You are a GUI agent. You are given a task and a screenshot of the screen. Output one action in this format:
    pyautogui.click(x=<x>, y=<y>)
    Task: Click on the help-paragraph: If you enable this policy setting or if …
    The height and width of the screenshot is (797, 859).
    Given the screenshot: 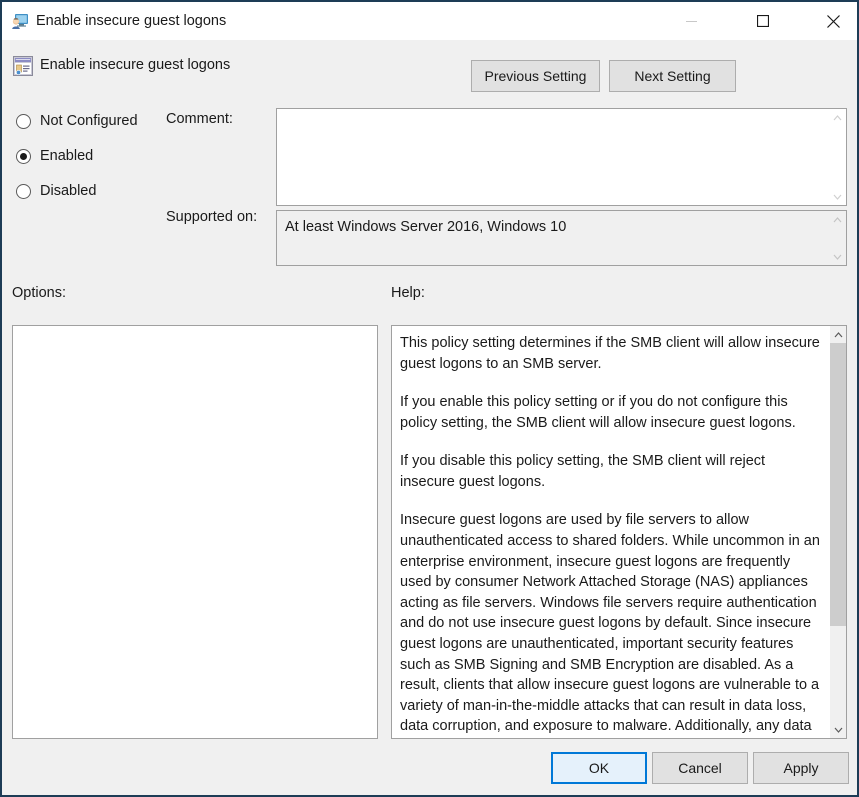 What is the action you would take?
    pyautogui.click(x=598, y=412)
    